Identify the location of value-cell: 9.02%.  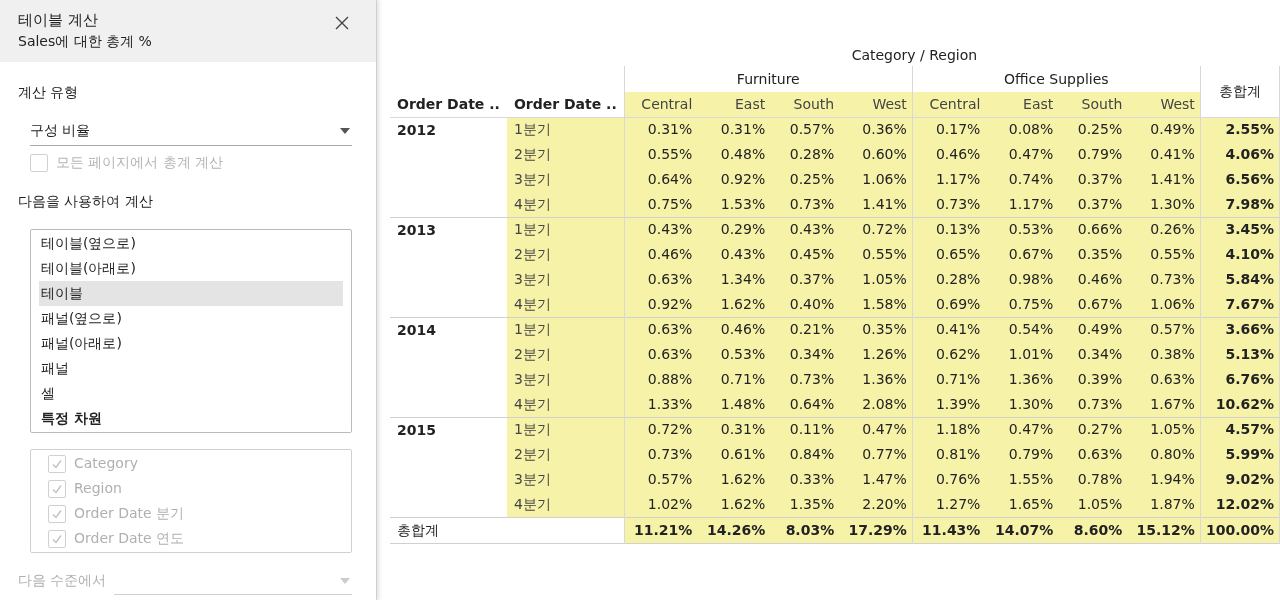
(1240, 479).